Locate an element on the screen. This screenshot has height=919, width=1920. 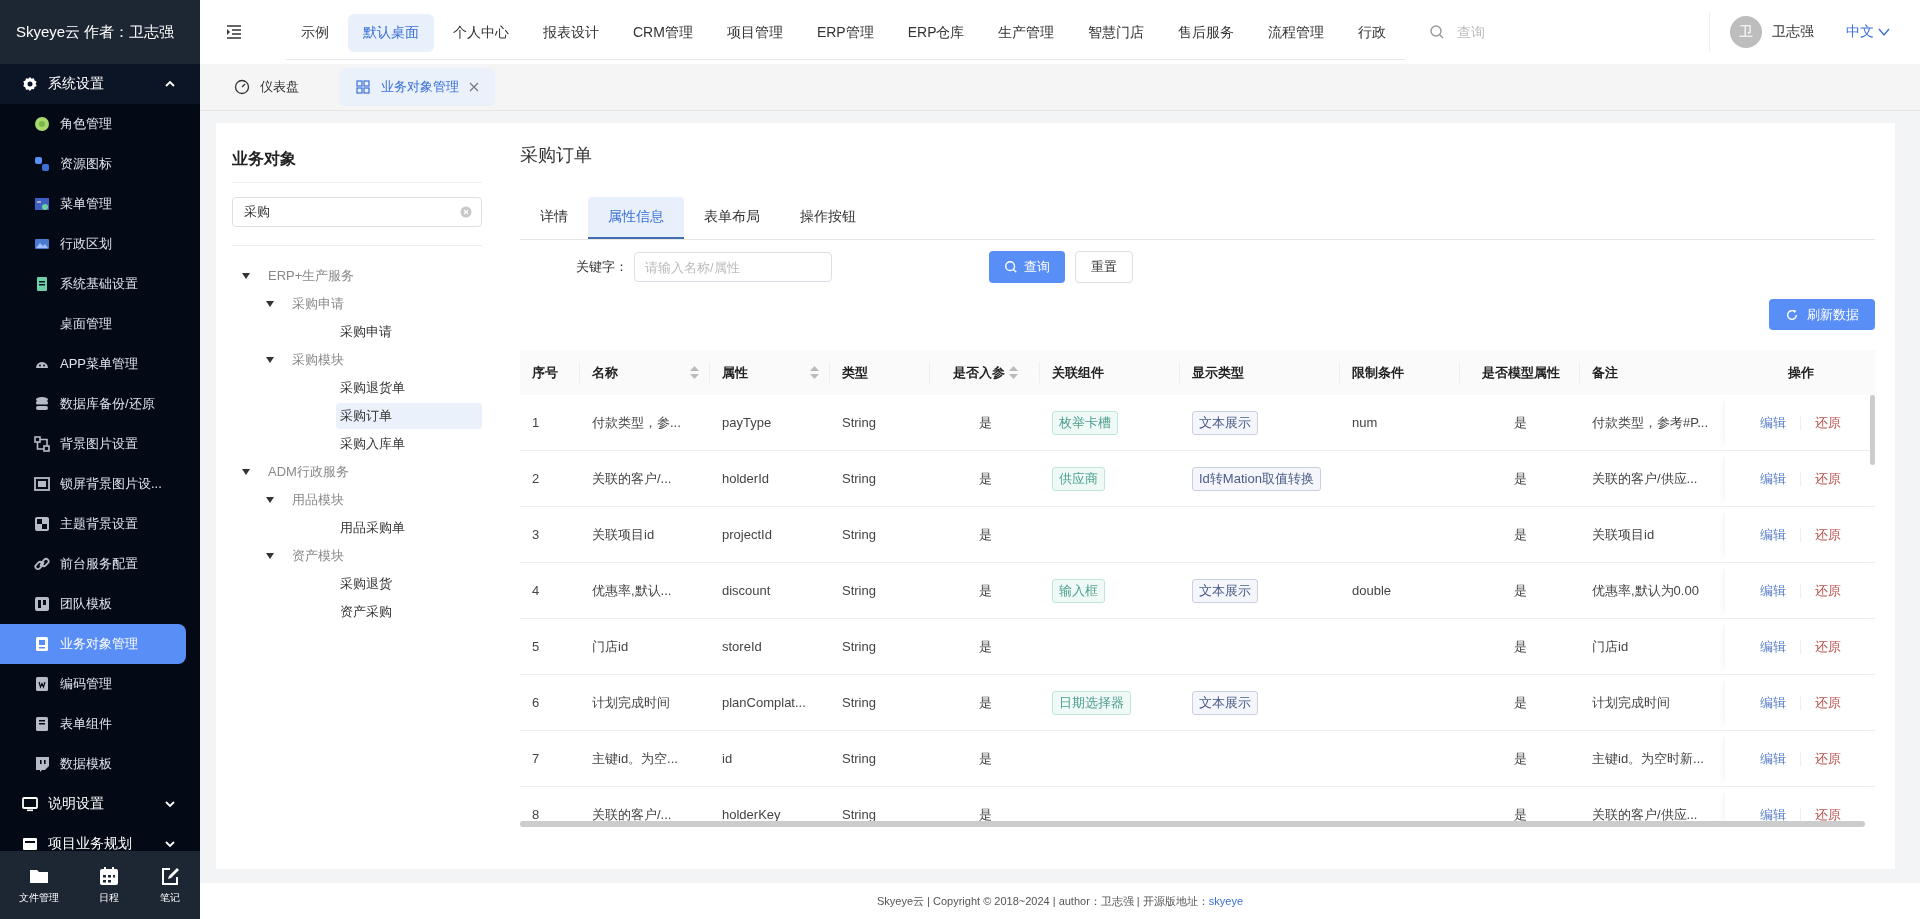
menu-item: 数据库备份/还原 is located at coordinates (93, 404).